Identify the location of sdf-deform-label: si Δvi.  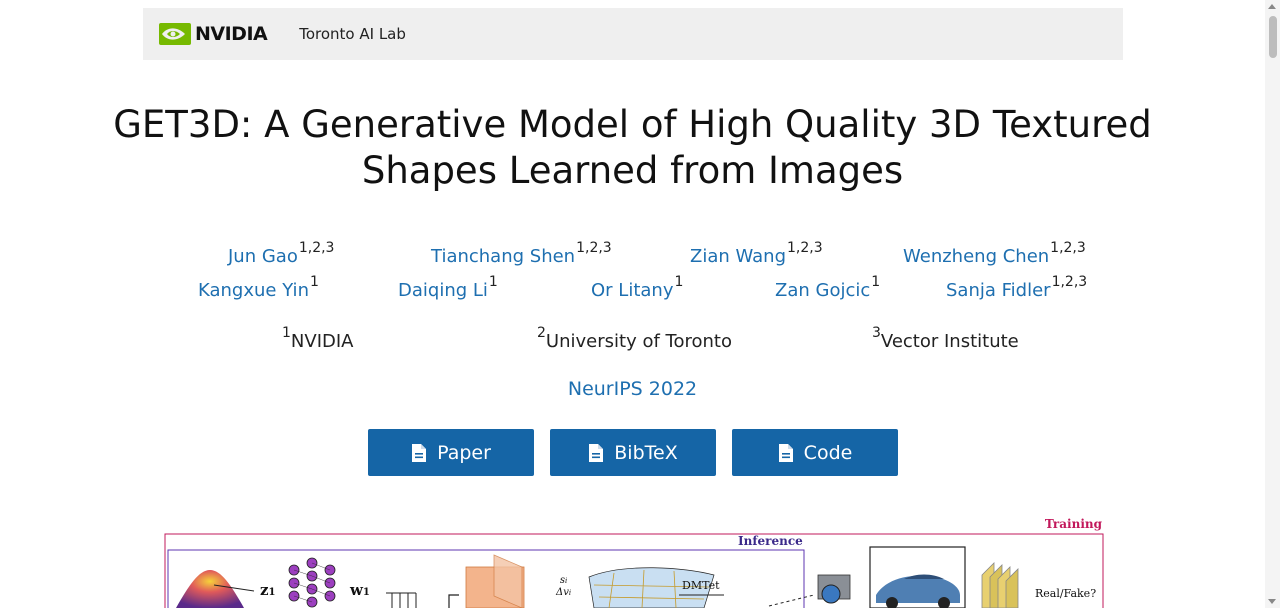
(563, 587).